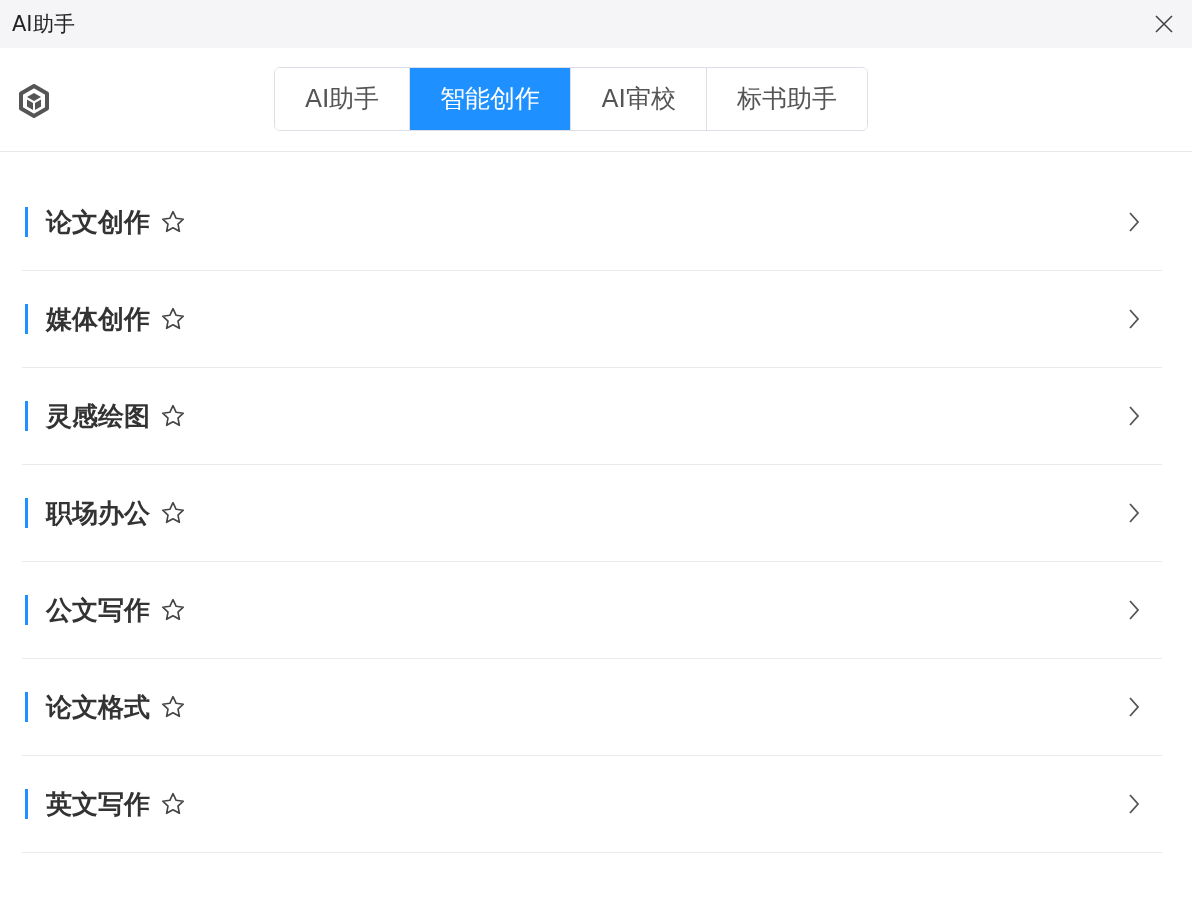 Image resolution: width=1192 pixels, height=916 pixels. I want to click on category-label: 公文写作, so click(98, 610).